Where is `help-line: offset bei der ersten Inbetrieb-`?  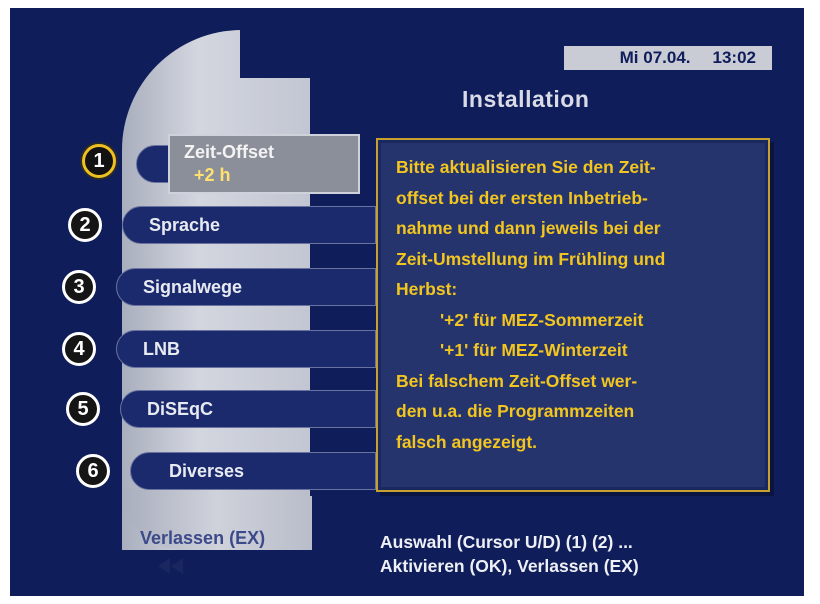 help-line: offset bei der ersten Inbetrieb- is located at coordinates (522, 197).